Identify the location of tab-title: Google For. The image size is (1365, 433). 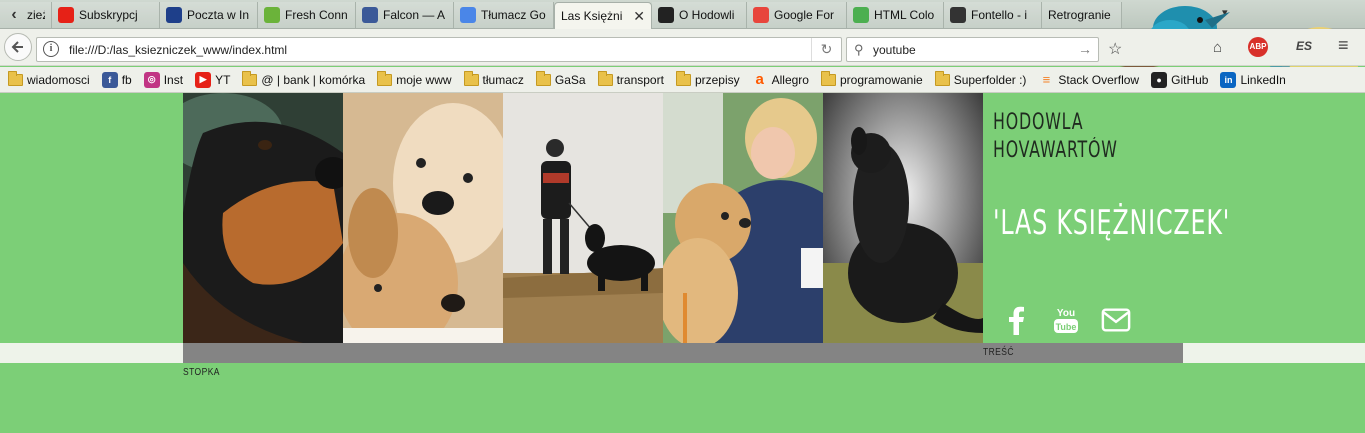
(804, 15).